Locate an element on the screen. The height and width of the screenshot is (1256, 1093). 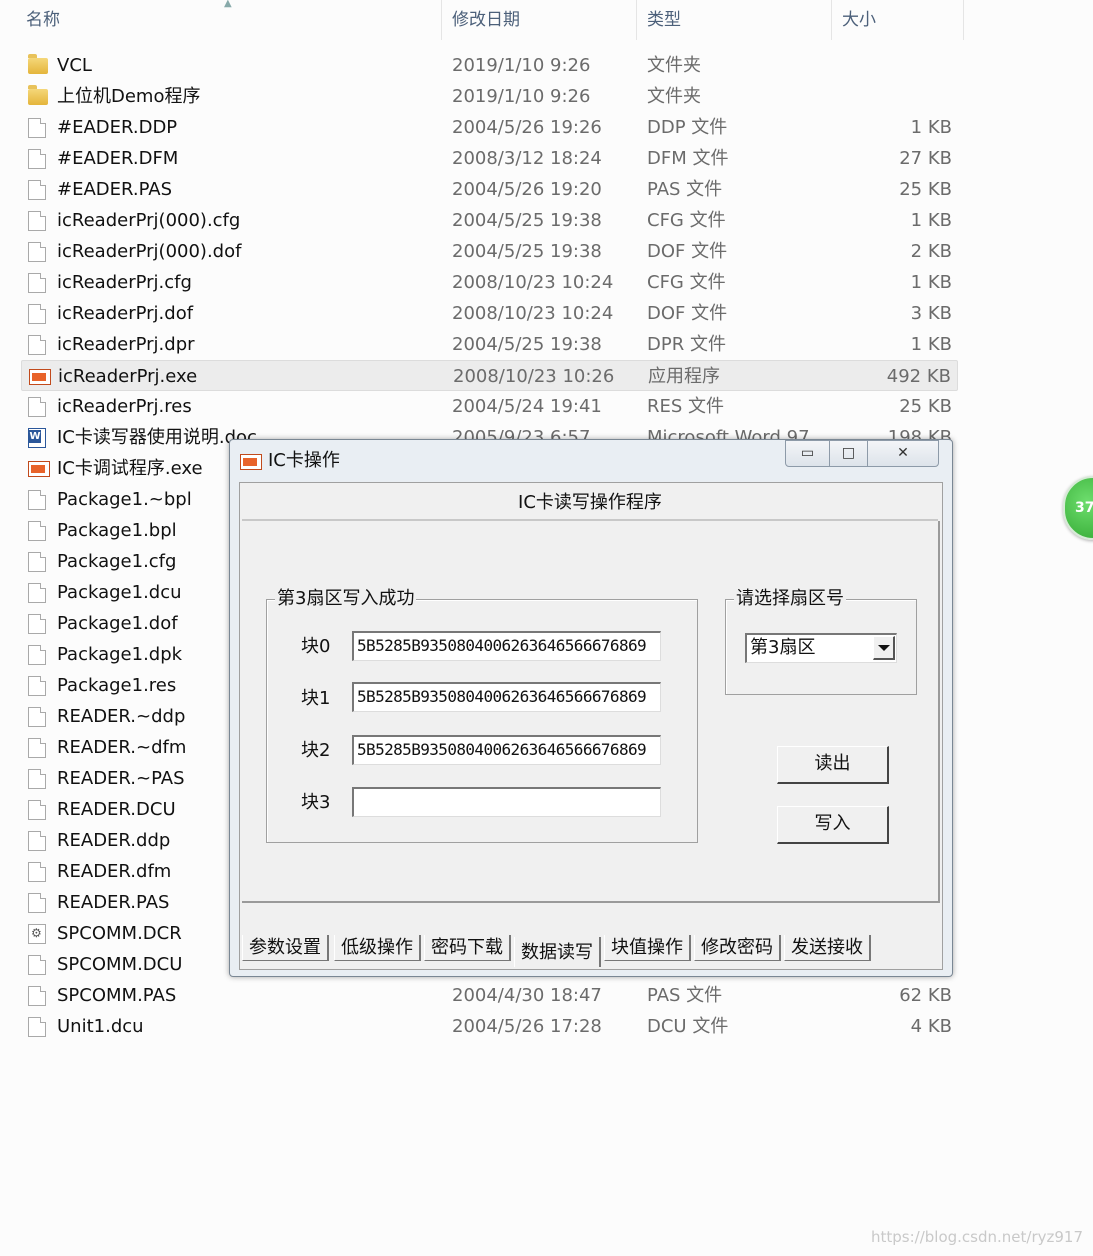
block3-label: 块3 is located at coordinates (316, 802).